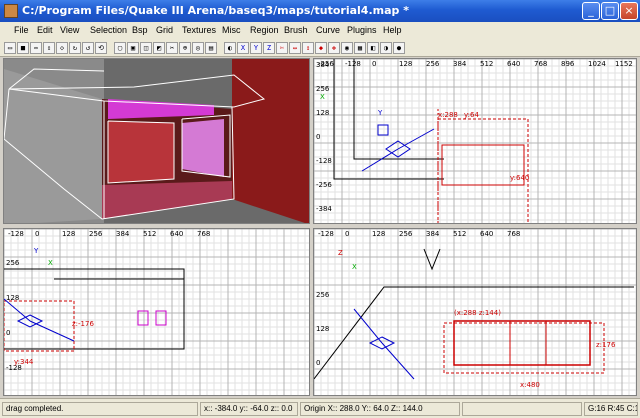 This screenshot has width=640, height=418. I want to click on cube-clip-icon: ▦, so click(360, 48).